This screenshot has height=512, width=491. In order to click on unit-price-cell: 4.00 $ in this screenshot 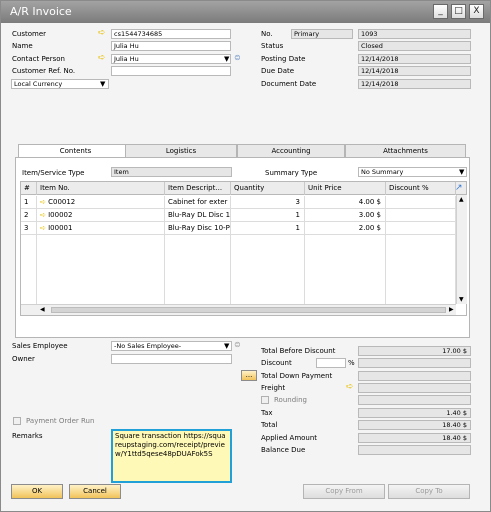, I will do `click(345, 202)`.